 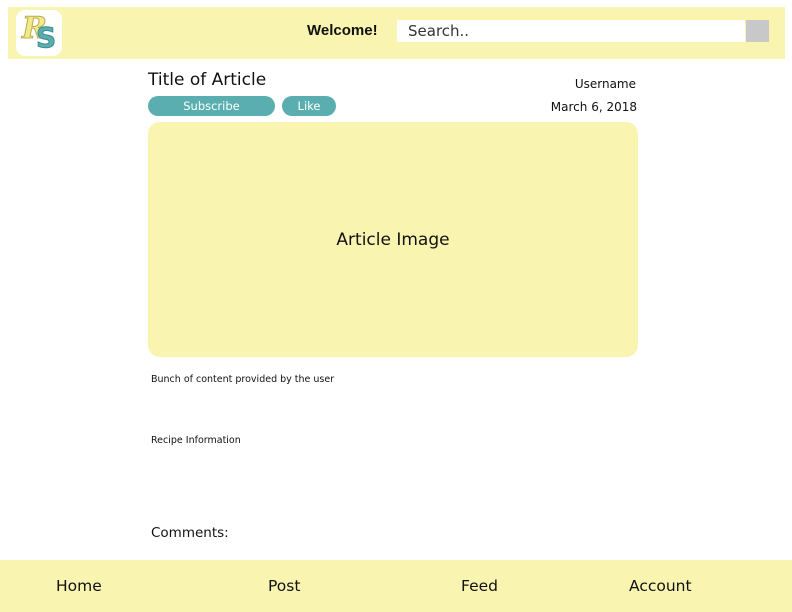 I want to click on article-title: Title of Article, so click(x=207, y=80).